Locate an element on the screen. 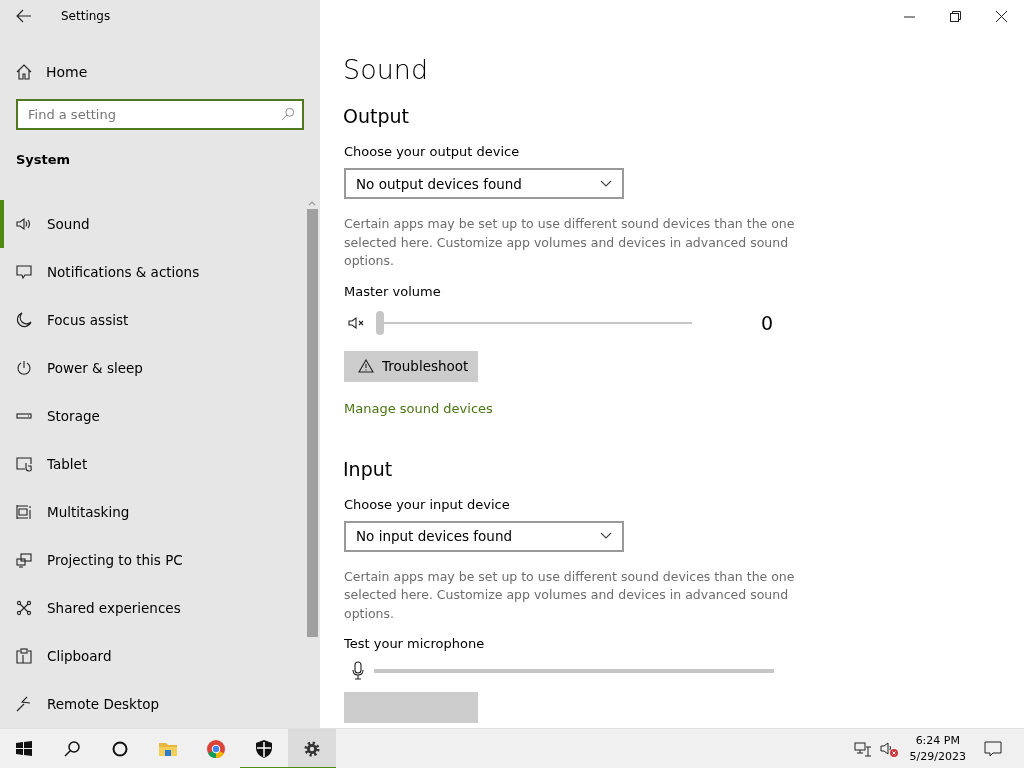 The image size is (1024, 768). remote-desktop-icon is located at coordinates (24, 704).